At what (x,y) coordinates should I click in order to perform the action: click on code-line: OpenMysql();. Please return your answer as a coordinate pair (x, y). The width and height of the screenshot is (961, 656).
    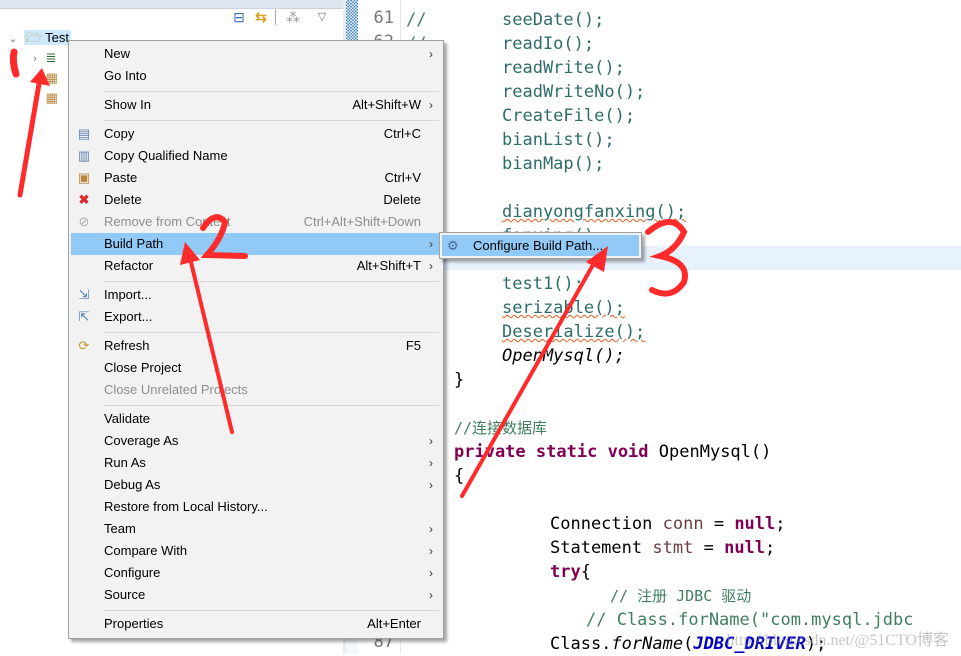
    Looking at the image, I should click on (563, 356).